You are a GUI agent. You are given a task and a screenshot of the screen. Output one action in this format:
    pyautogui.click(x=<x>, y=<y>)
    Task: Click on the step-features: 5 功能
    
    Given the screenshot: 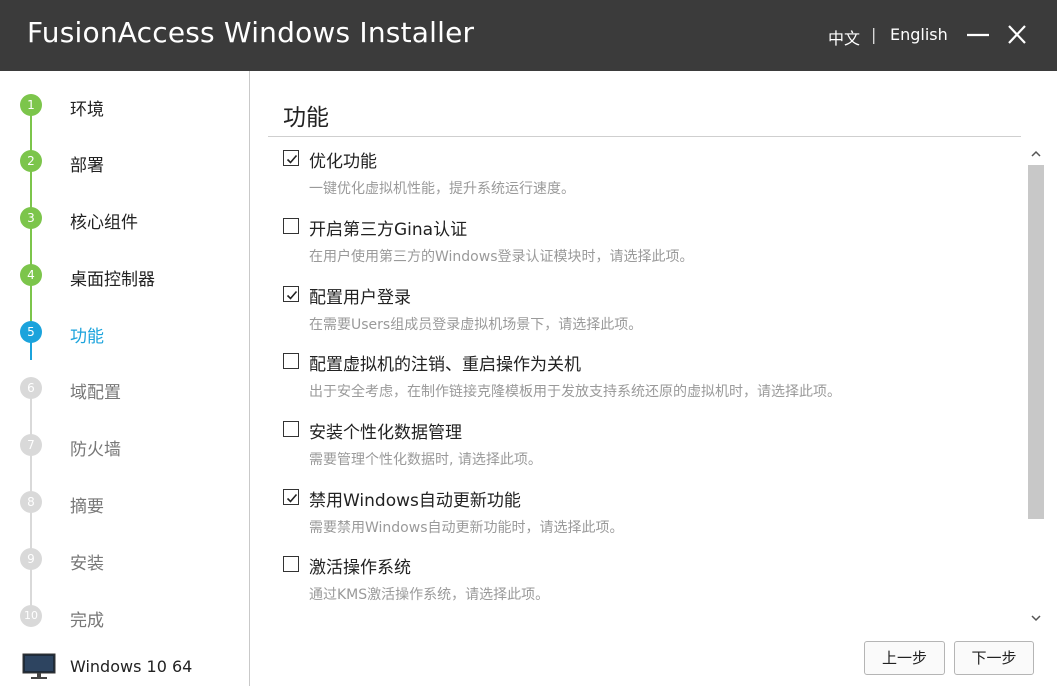 What is the action you would take?
    pyautogui.click(x=125, y=332)
    